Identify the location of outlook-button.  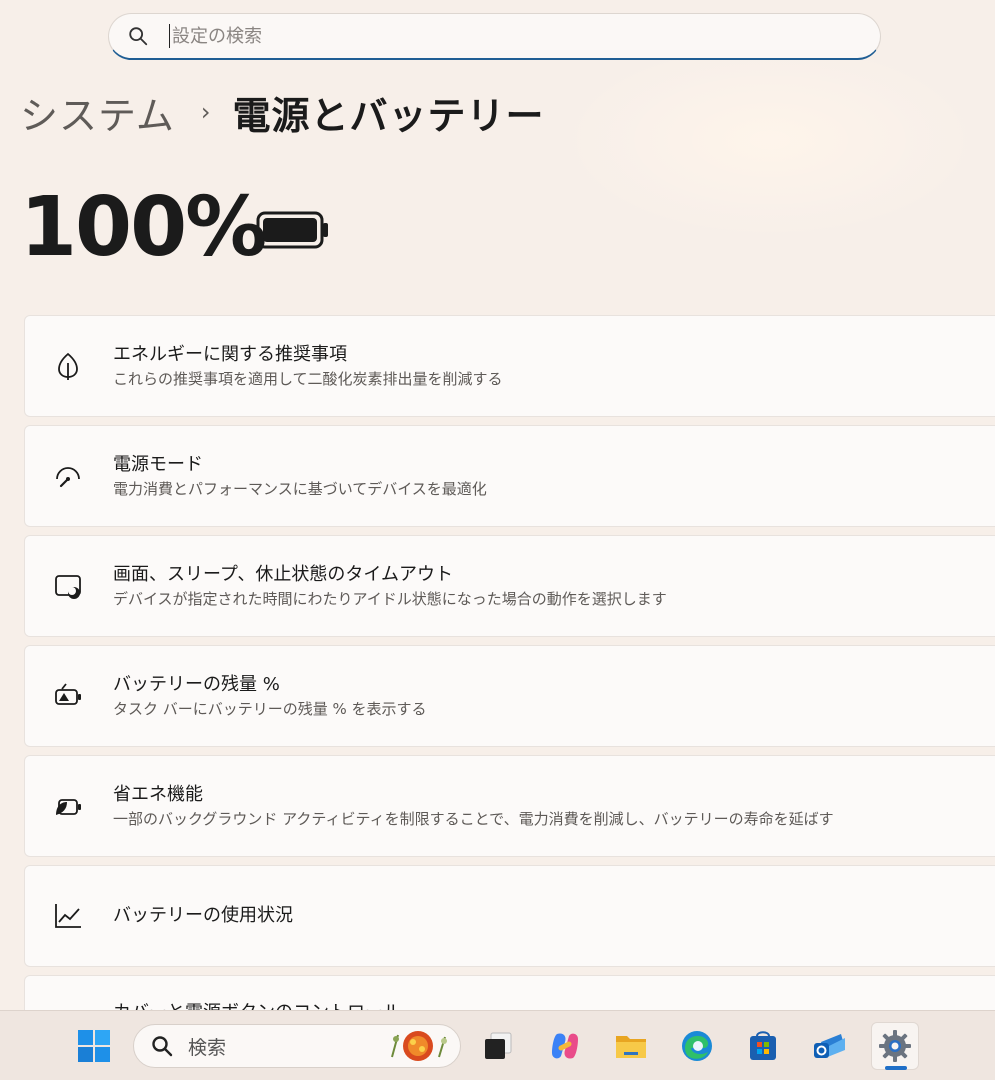
(829, 1046).